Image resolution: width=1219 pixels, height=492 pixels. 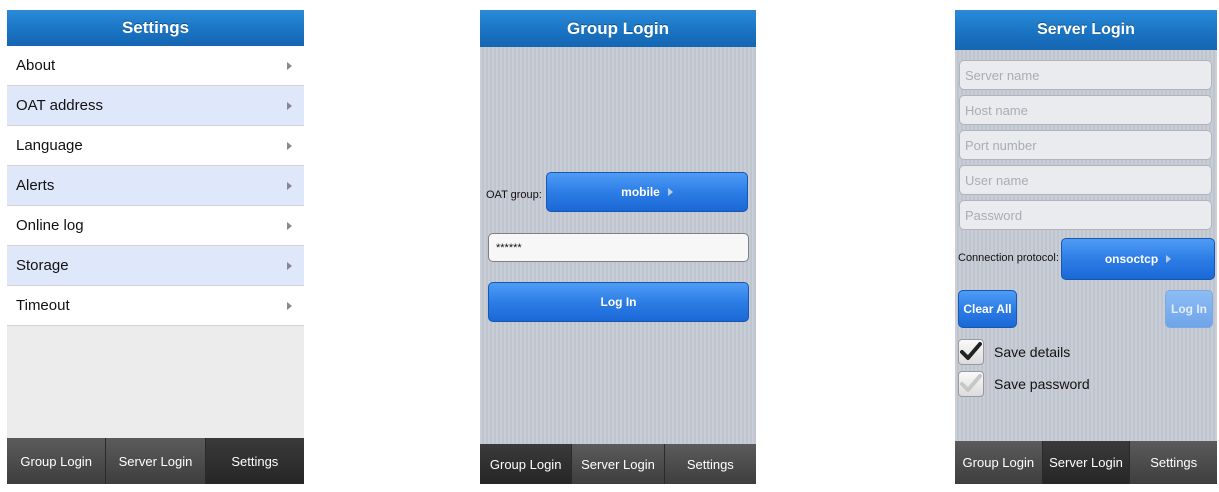 I want to click on save-details-label: Save details, so click(x=1032, y=352).